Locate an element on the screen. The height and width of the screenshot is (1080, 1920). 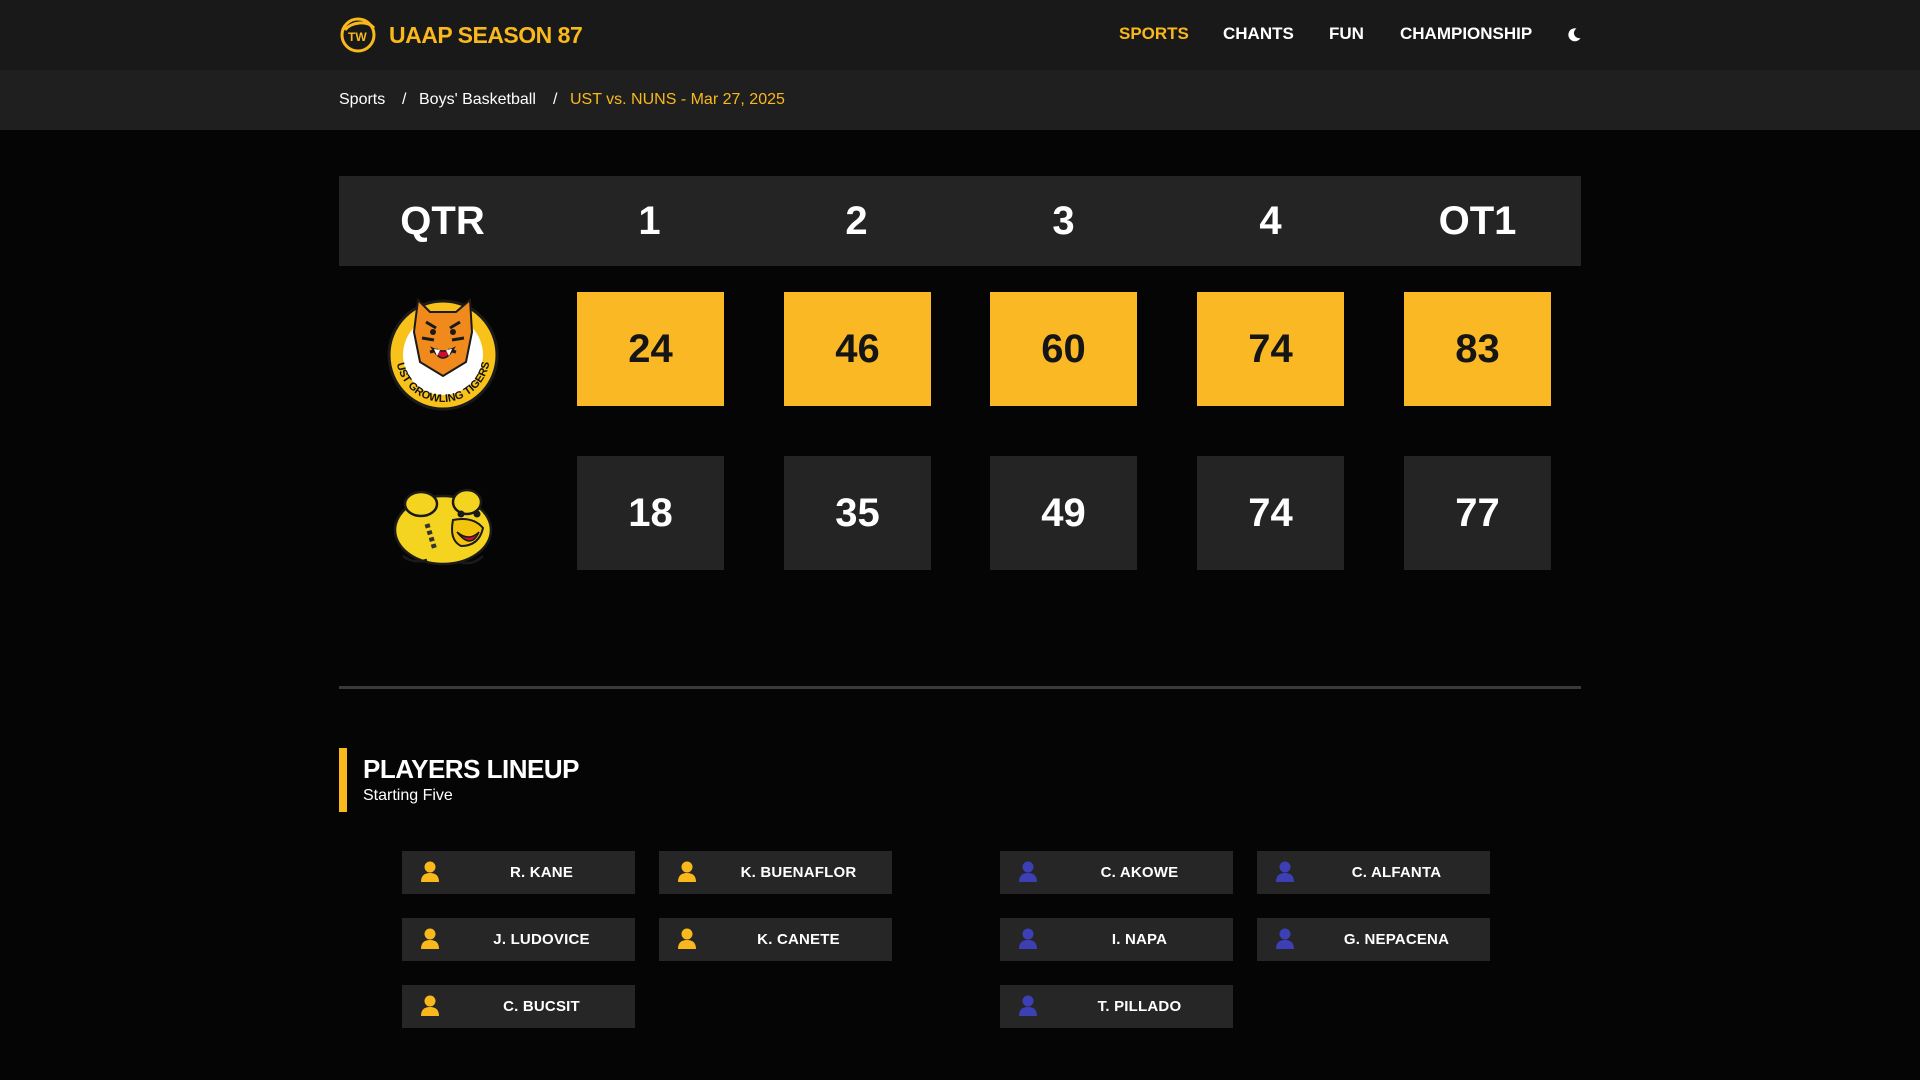
player-card-team-a: C. BUCSIT is located at coordinates (518, 1006).